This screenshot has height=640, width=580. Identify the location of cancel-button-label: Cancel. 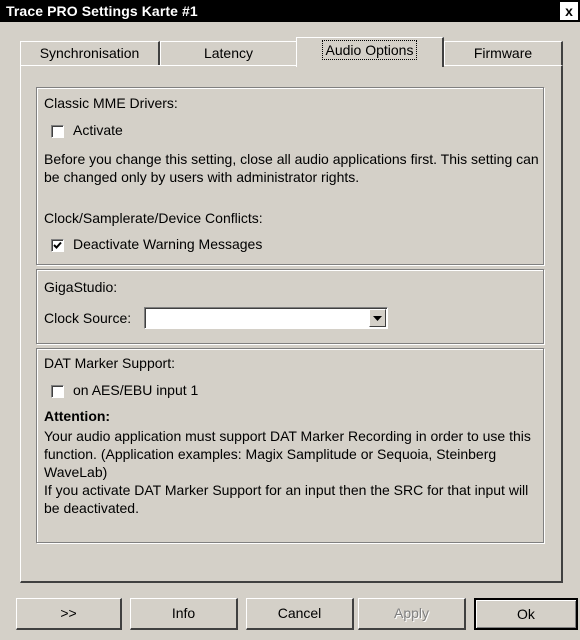
(299, 613).